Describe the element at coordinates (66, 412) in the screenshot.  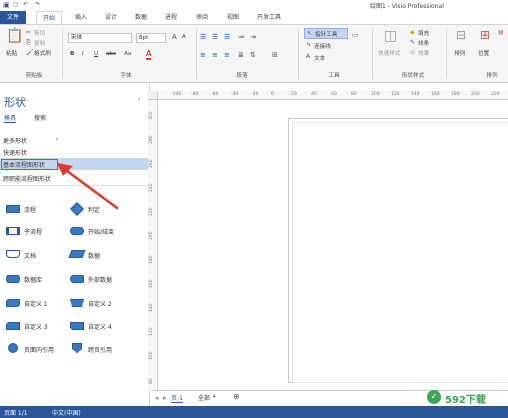
I see `language-indicator: 中文(中国)` at that location.